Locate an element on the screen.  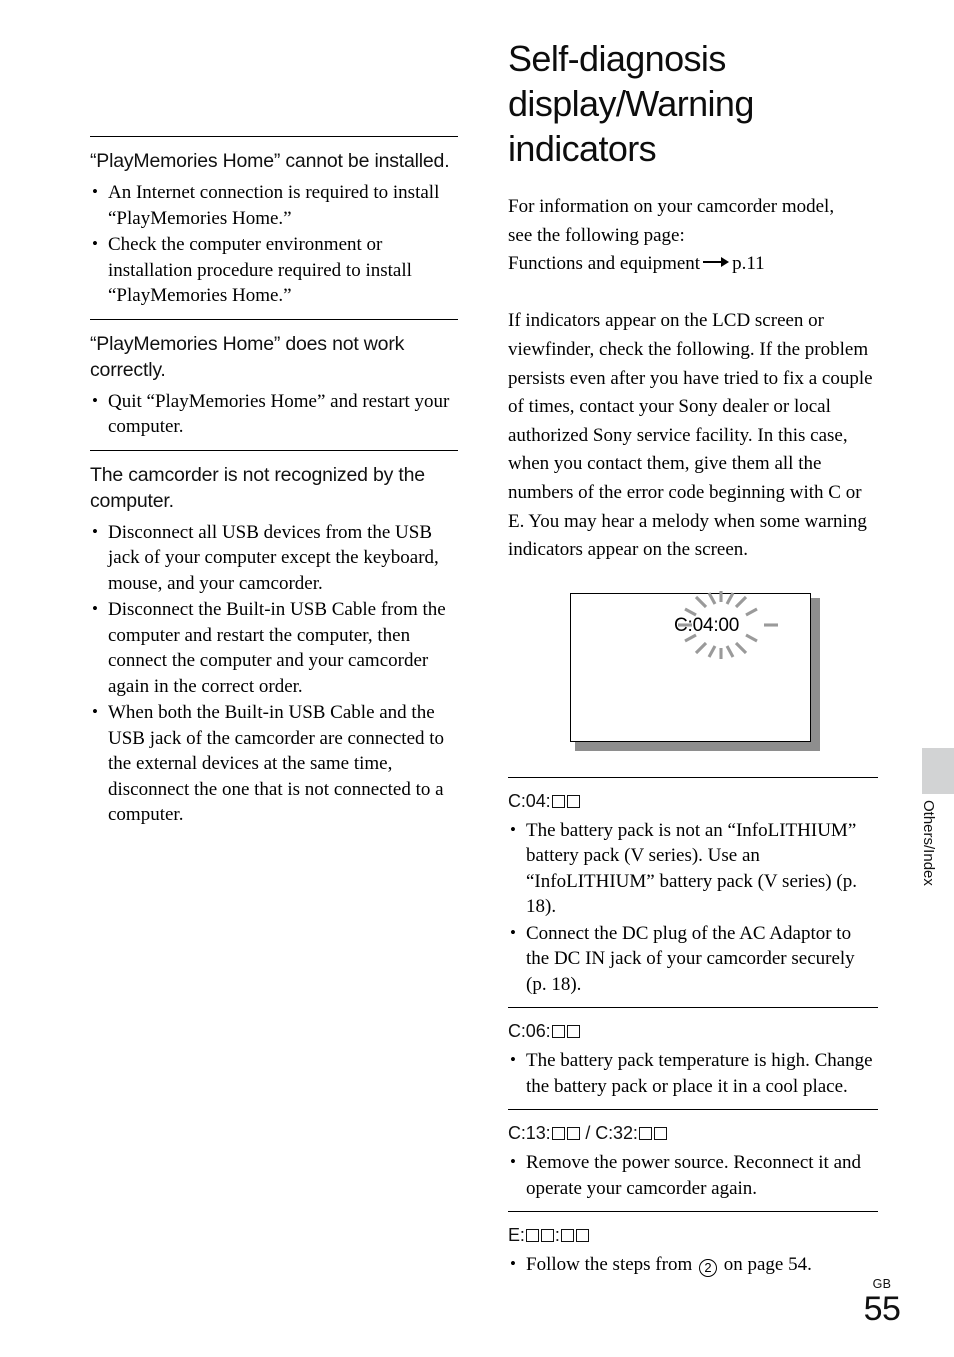
page-number: 55 is located at coordinates (882, 1309).